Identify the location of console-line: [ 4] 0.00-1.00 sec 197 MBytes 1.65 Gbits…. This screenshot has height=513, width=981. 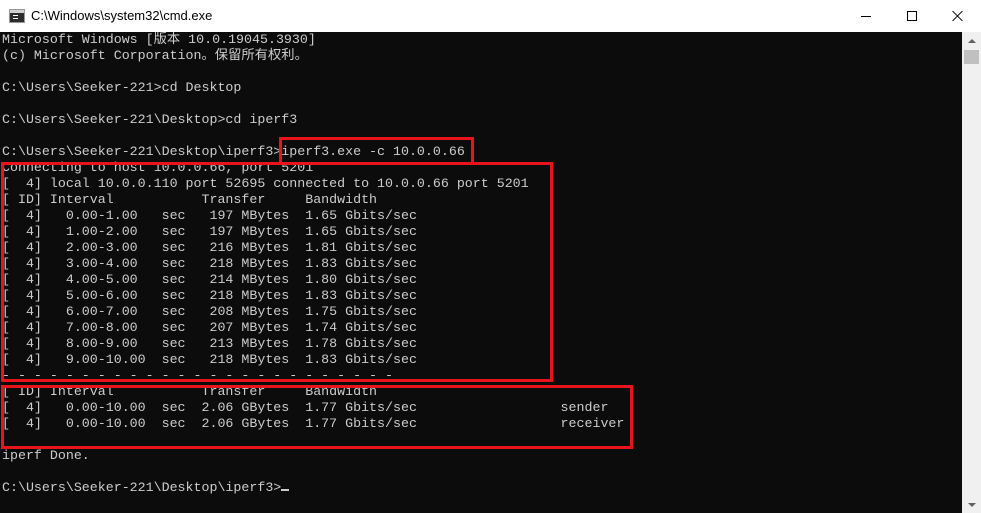
(209, 215).